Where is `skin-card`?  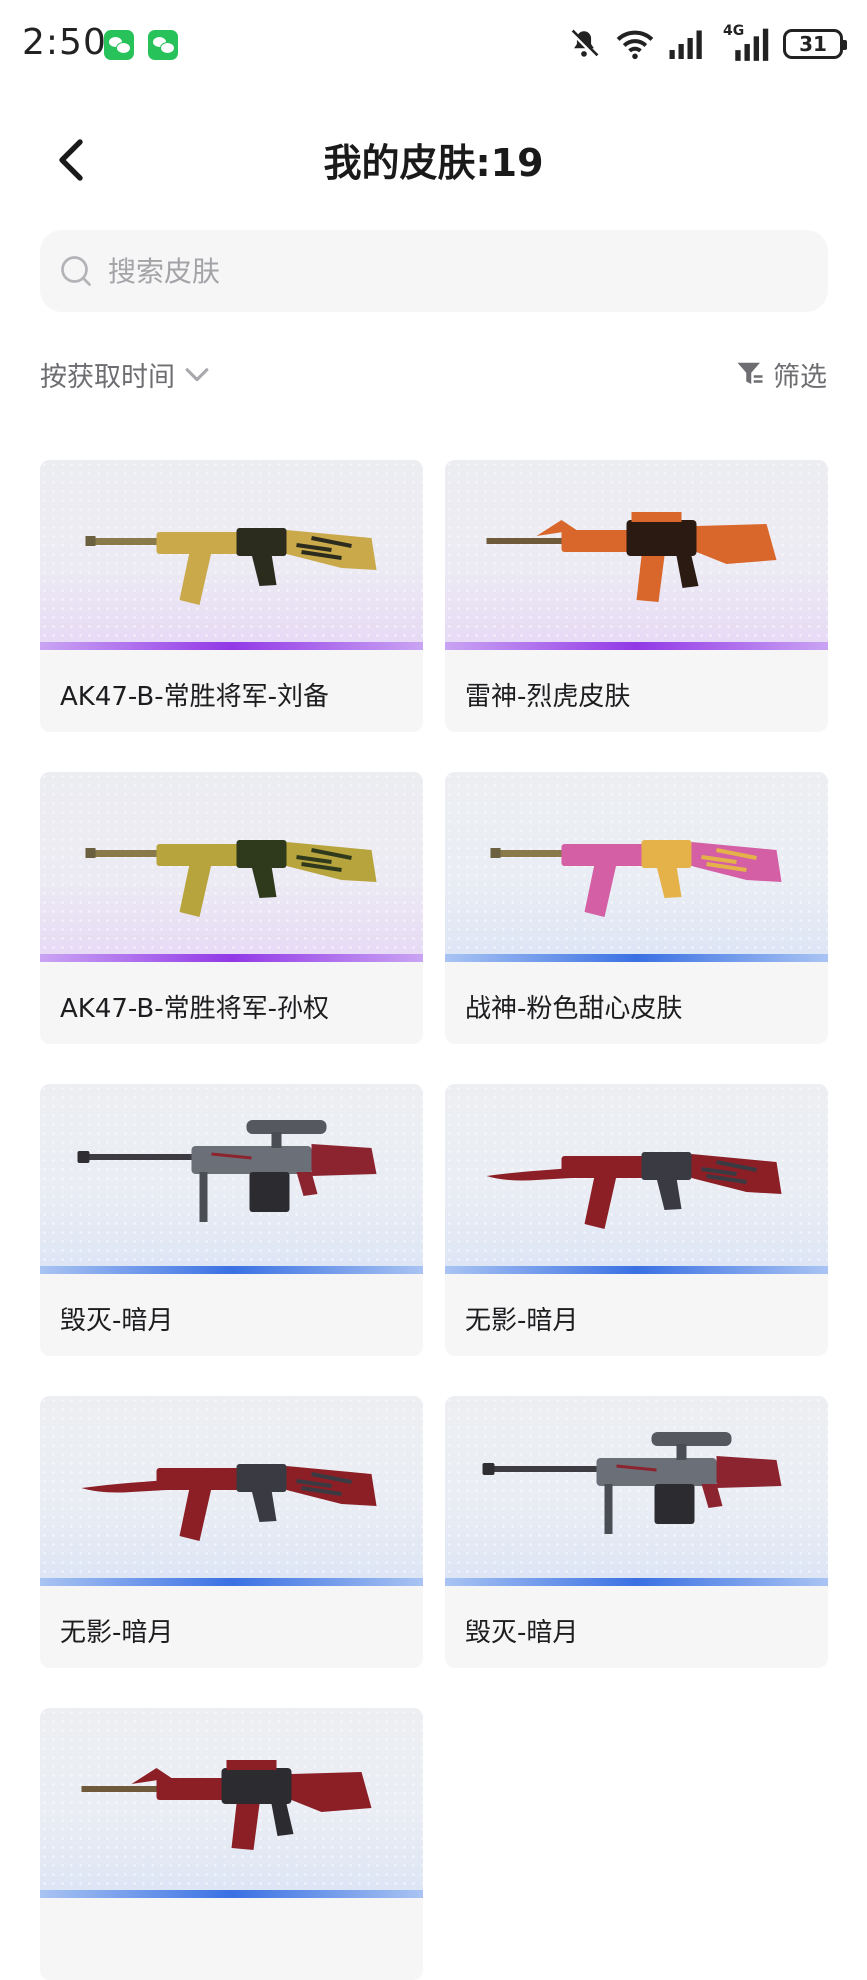
skin-card is located at coordinates (231, 1844).